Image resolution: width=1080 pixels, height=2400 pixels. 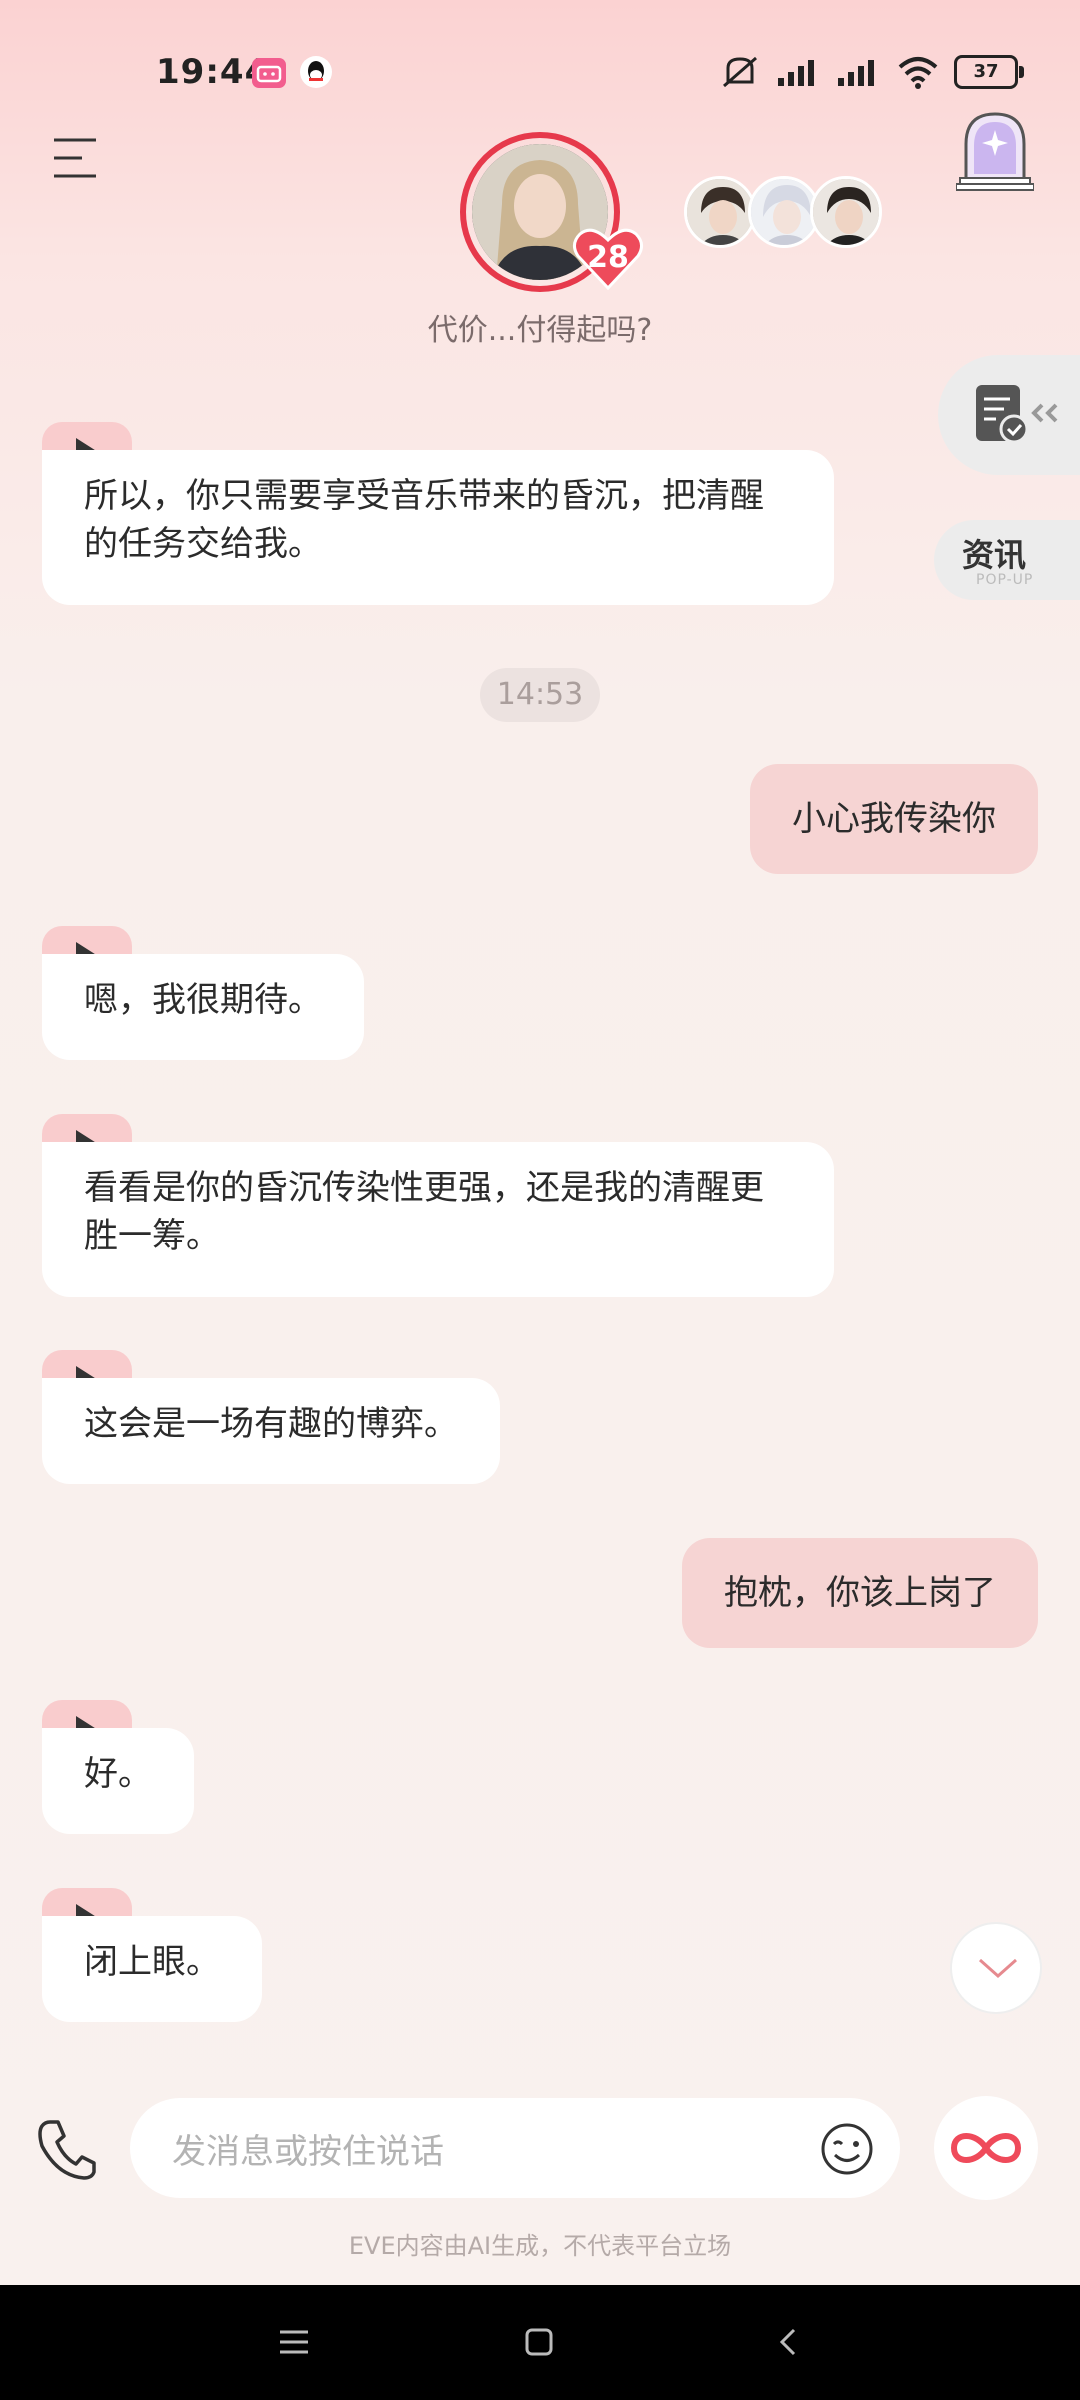 What do you see at coordinates (989, 72) in the screenshot?
I see `battery-indicator: 37` at bounding box center [989, 72].